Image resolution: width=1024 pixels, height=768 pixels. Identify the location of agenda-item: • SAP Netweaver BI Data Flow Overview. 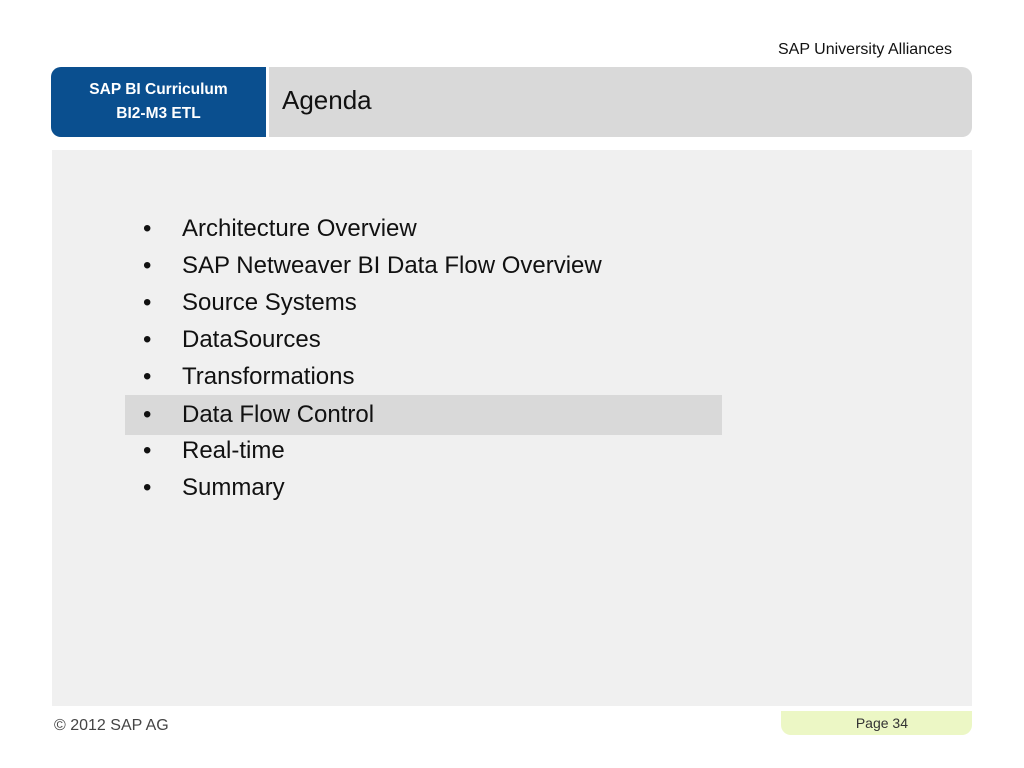
(423, 265).